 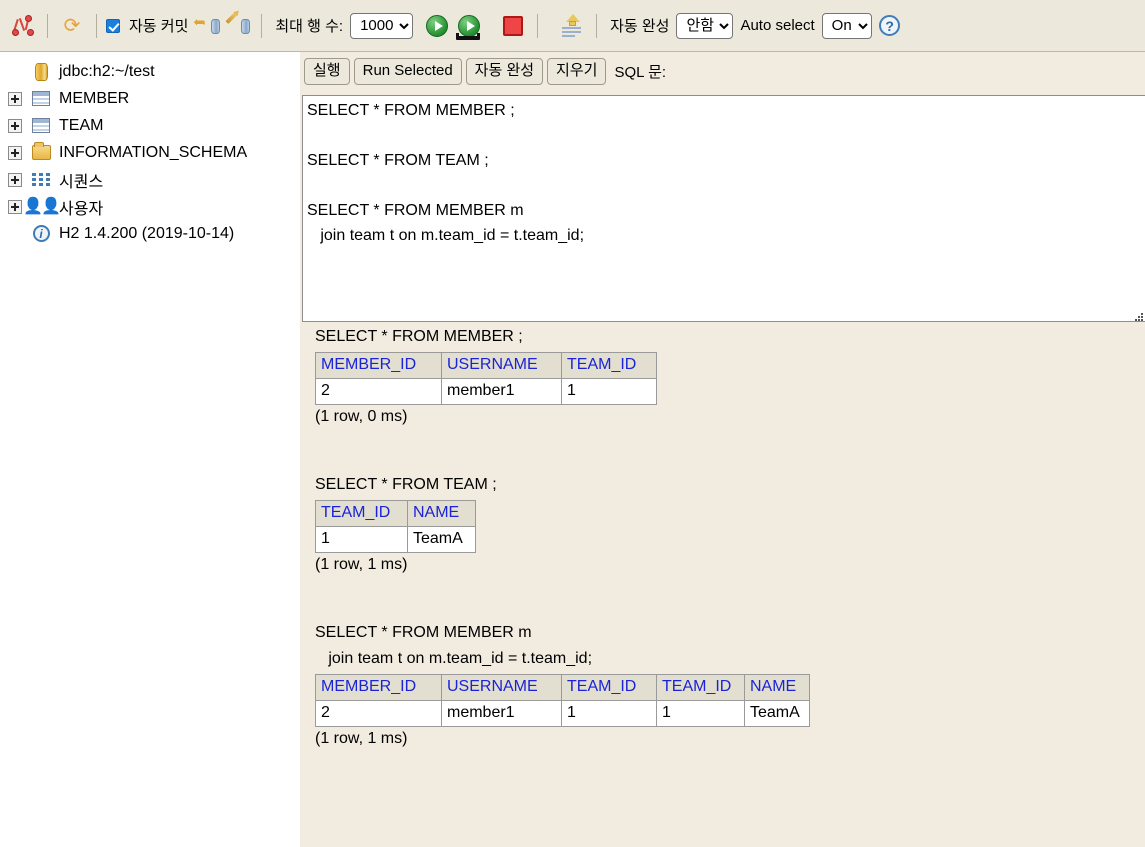 I want to click on autocomplete-select: 안함, so click(x=705, y=25).